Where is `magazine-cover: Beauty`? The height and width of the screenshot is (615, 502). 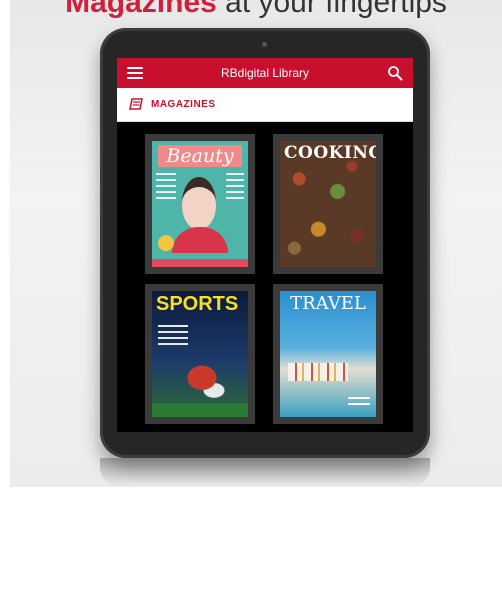
magazine-cover: Beauty is located at coordinates (200, 204).